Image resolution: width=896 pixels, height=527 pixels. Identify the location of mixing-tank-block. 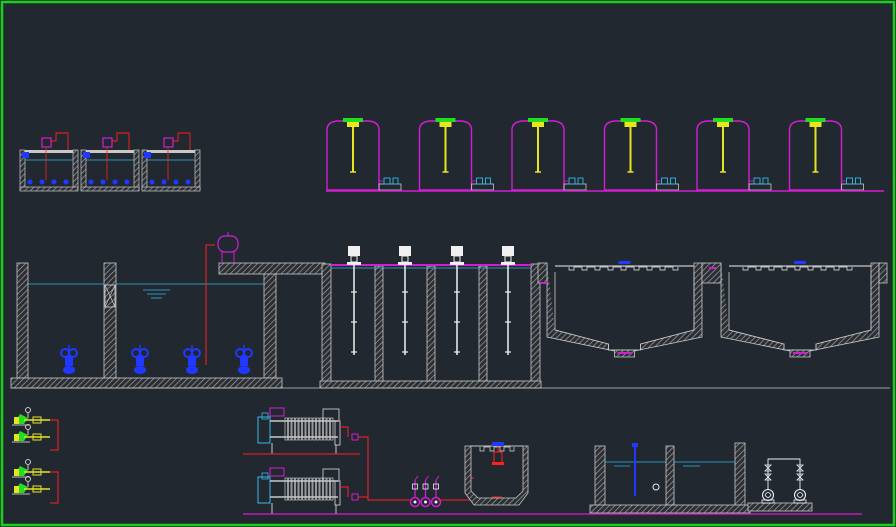
(430, 317).